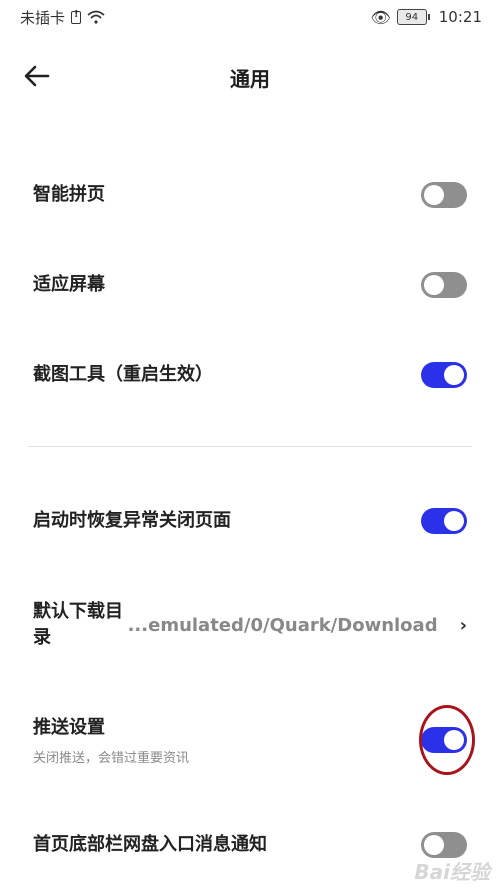 The height and width of the screenshot is (889, 500). I want to click on status-bar: 未插卡 👁 94 10:21, so click(250, 17).